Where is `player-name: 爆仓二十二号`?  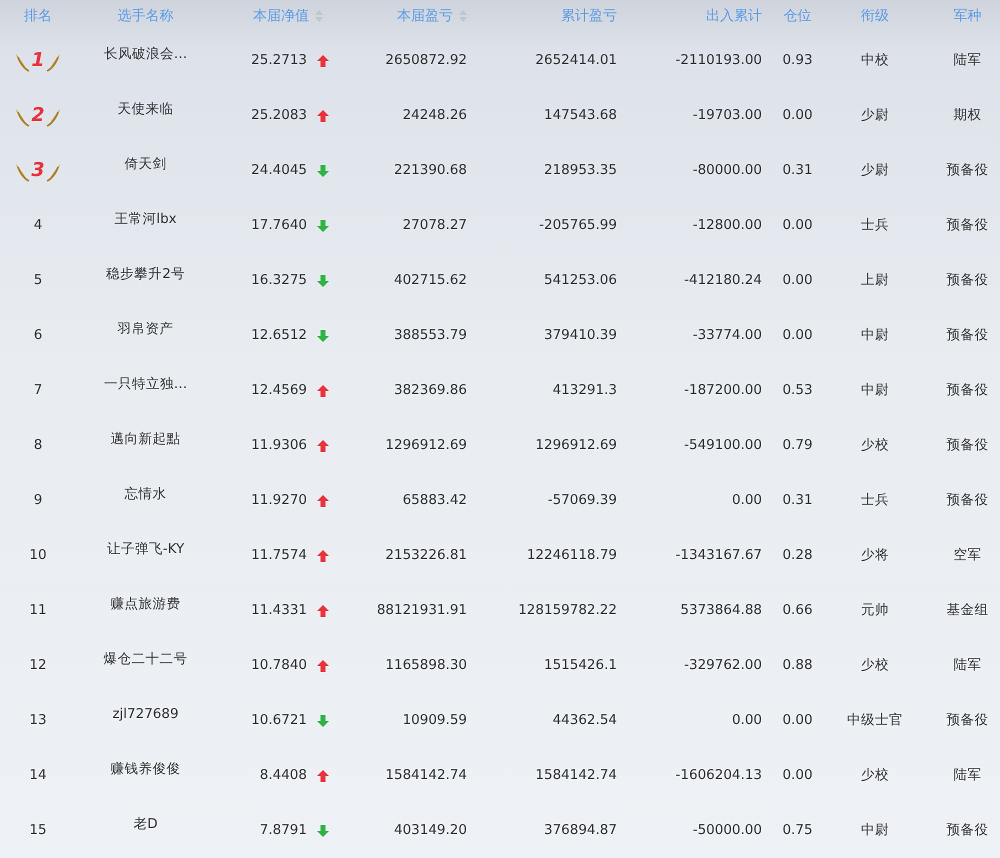
player-name: 爆仓二十二号 is located at coordinates (146, 660).